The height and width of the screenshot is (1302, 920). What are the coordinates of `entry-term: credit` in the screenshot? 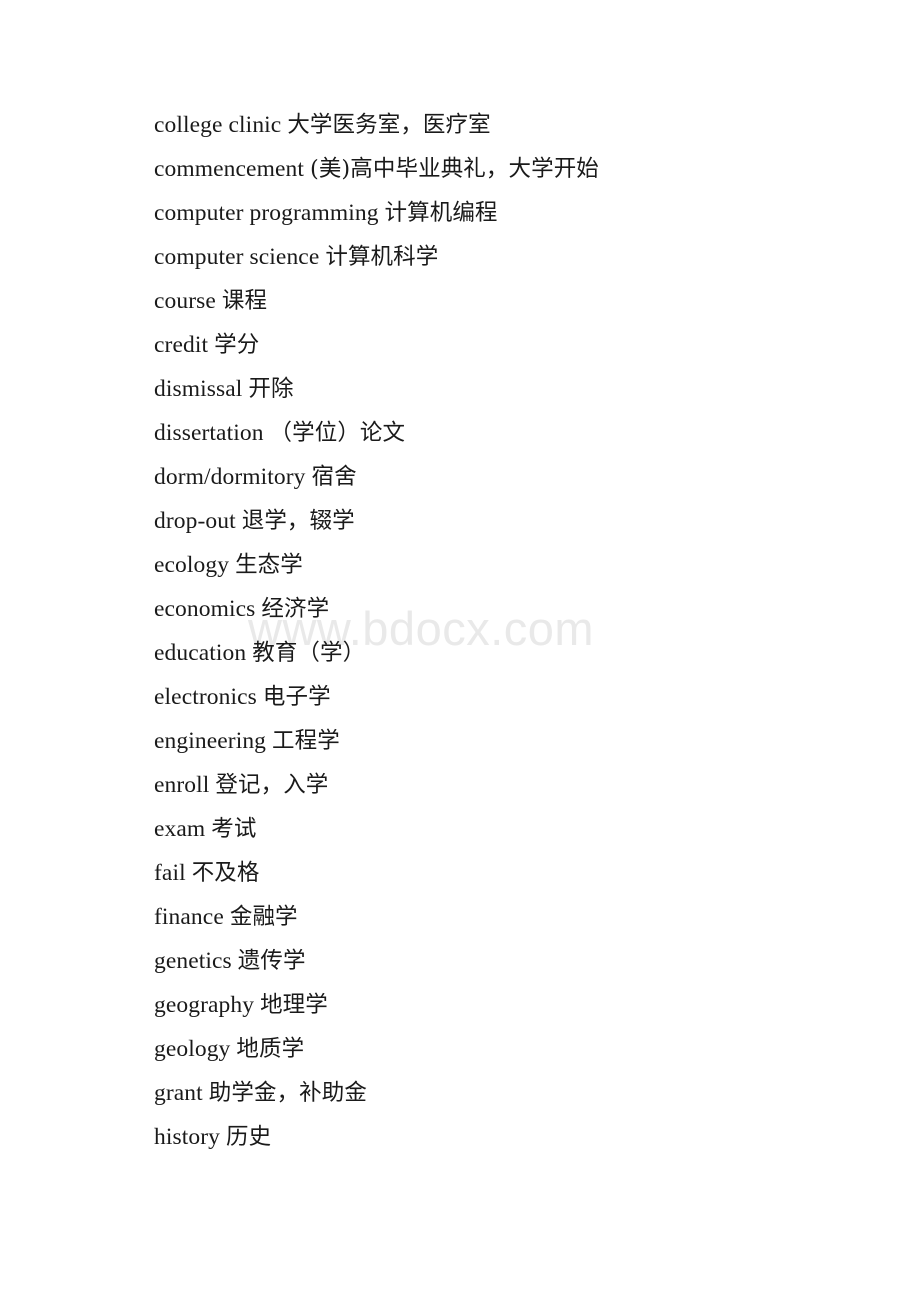 It's located at (181, 345).